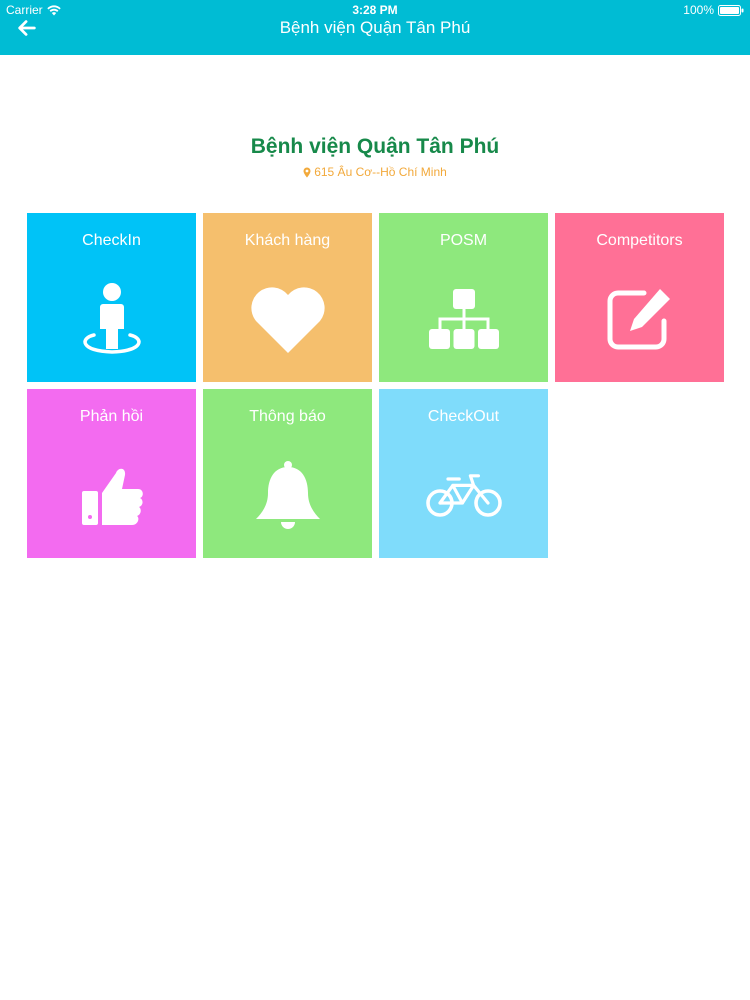  I want to click on battery-info: 100%, so click(713, 10).